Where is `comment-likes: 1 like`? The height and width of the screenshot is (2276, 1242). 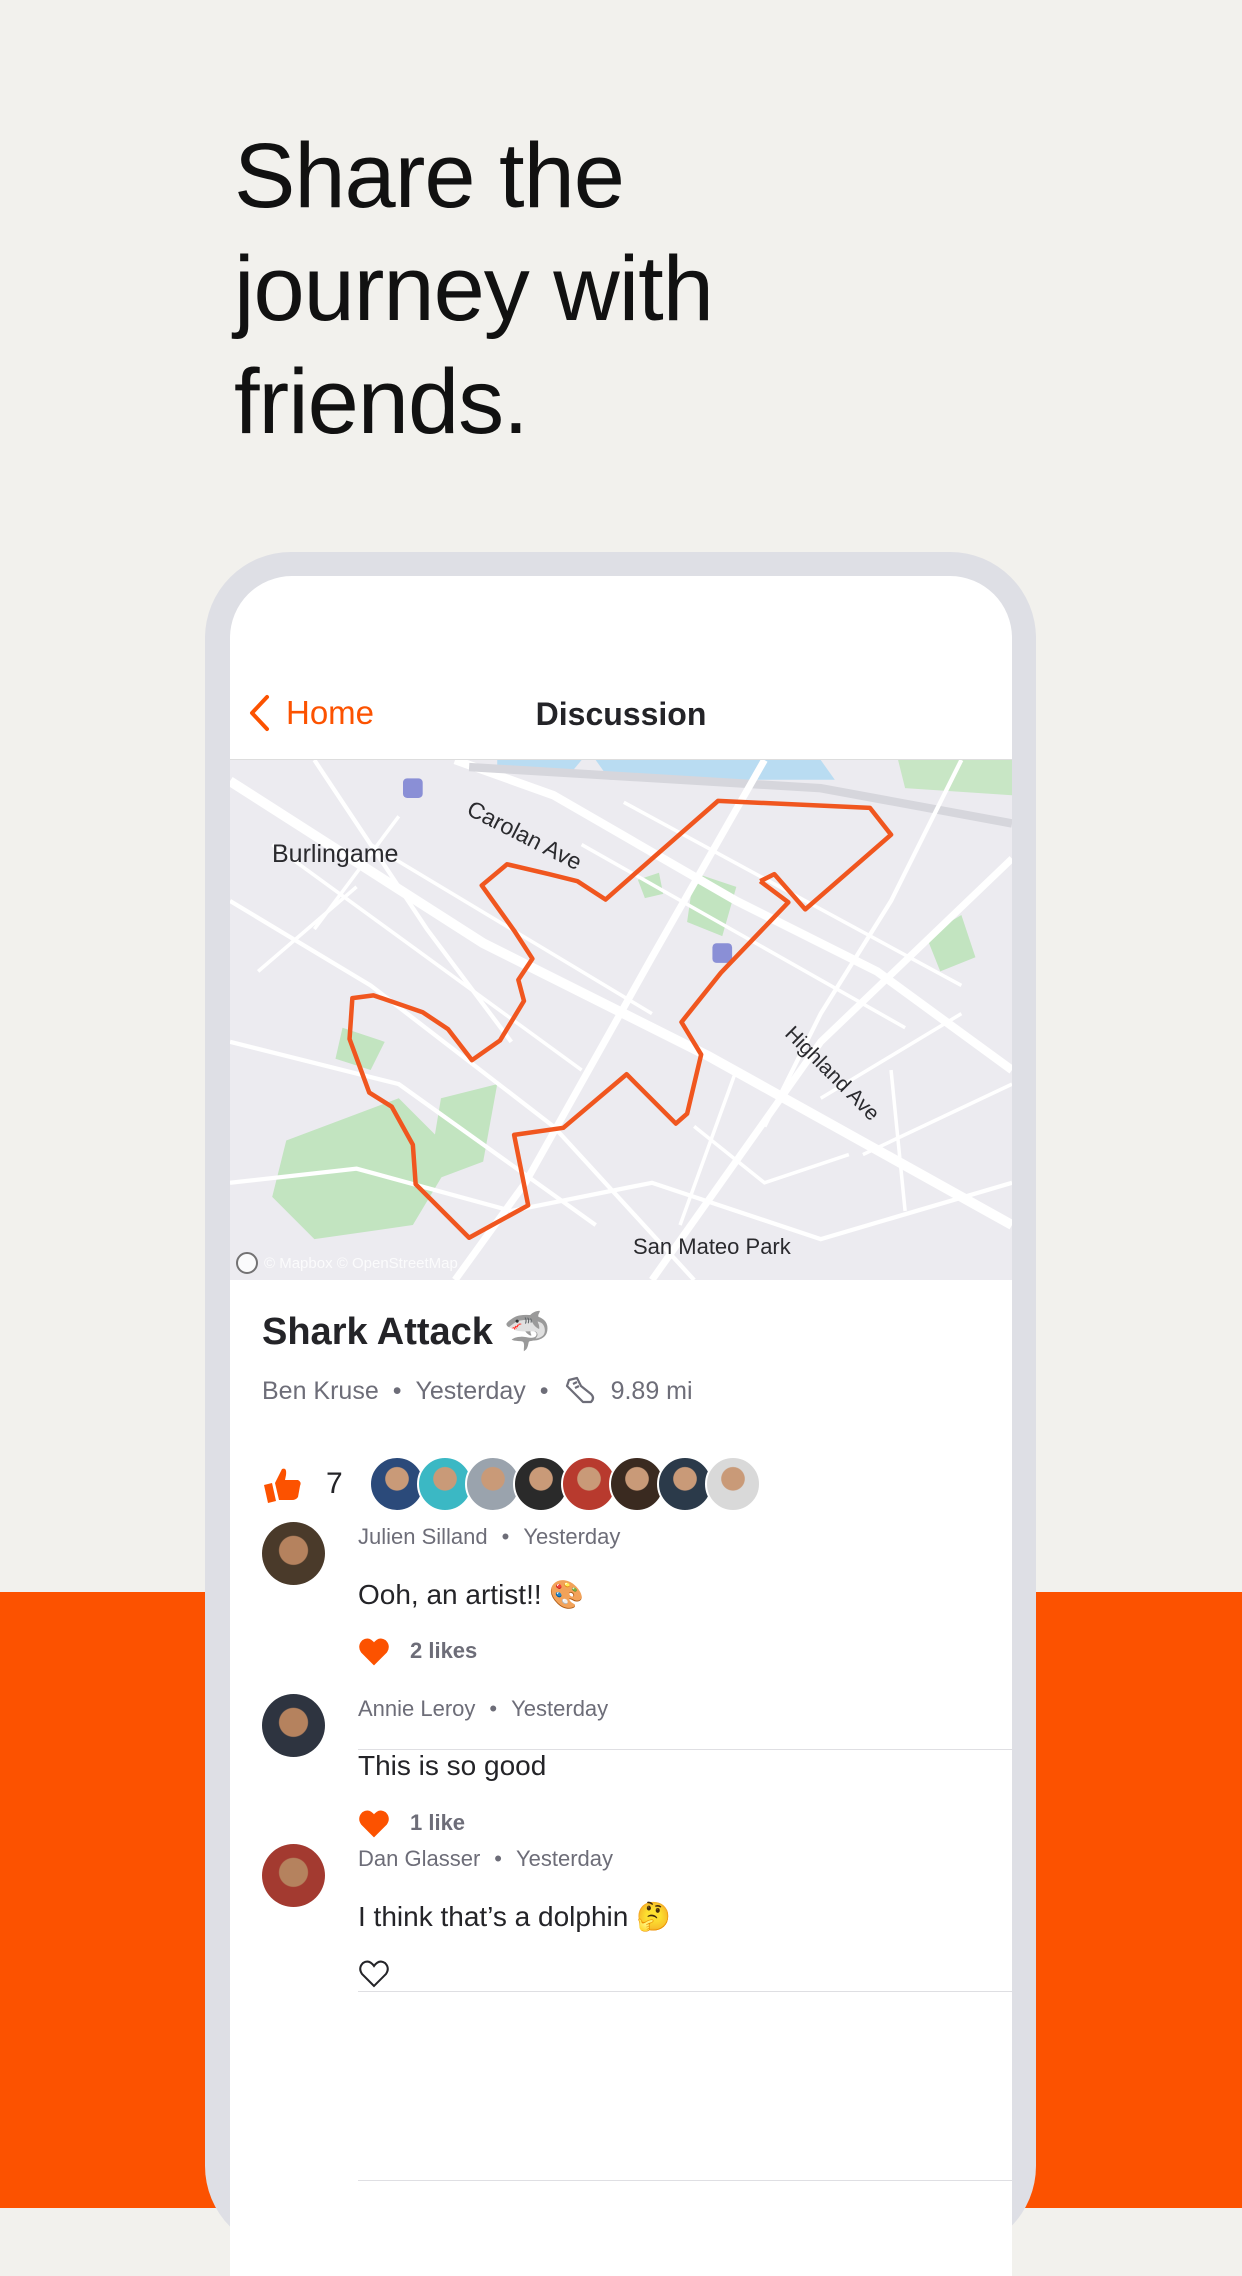 comment-likes: 1 like is located at coordinates (411, 1823).